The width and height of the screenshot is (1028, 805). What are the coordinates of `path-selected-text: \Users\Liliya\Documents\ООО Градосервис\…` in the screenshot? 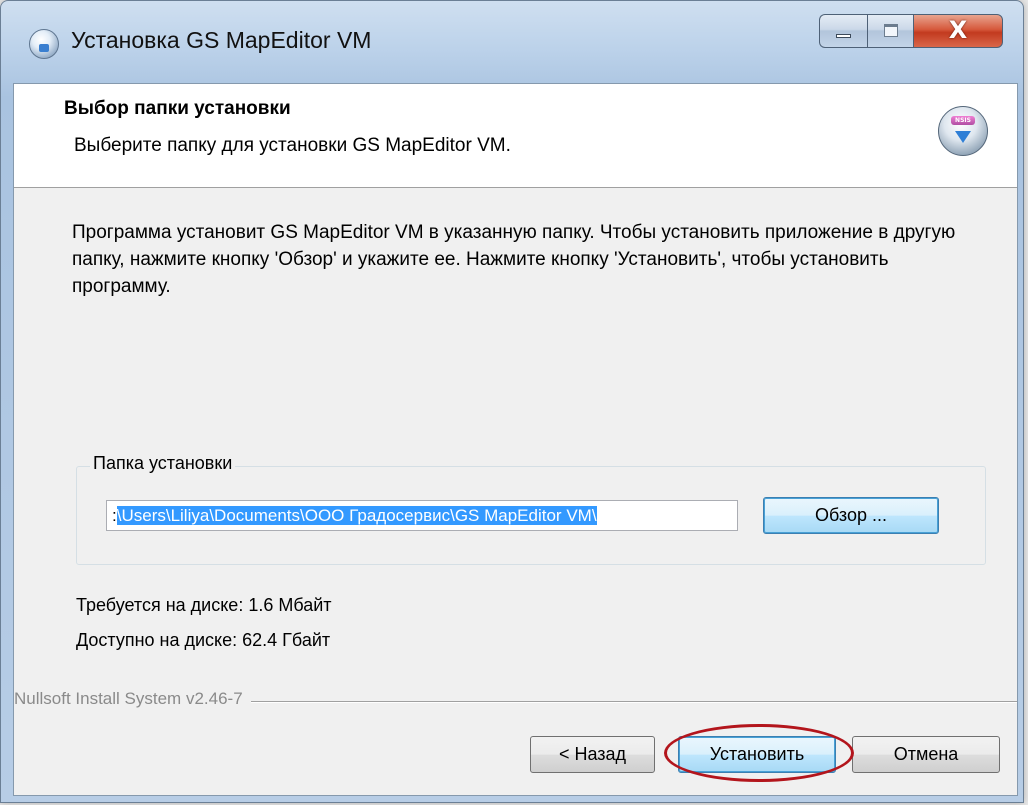 It's located at (356, 515).